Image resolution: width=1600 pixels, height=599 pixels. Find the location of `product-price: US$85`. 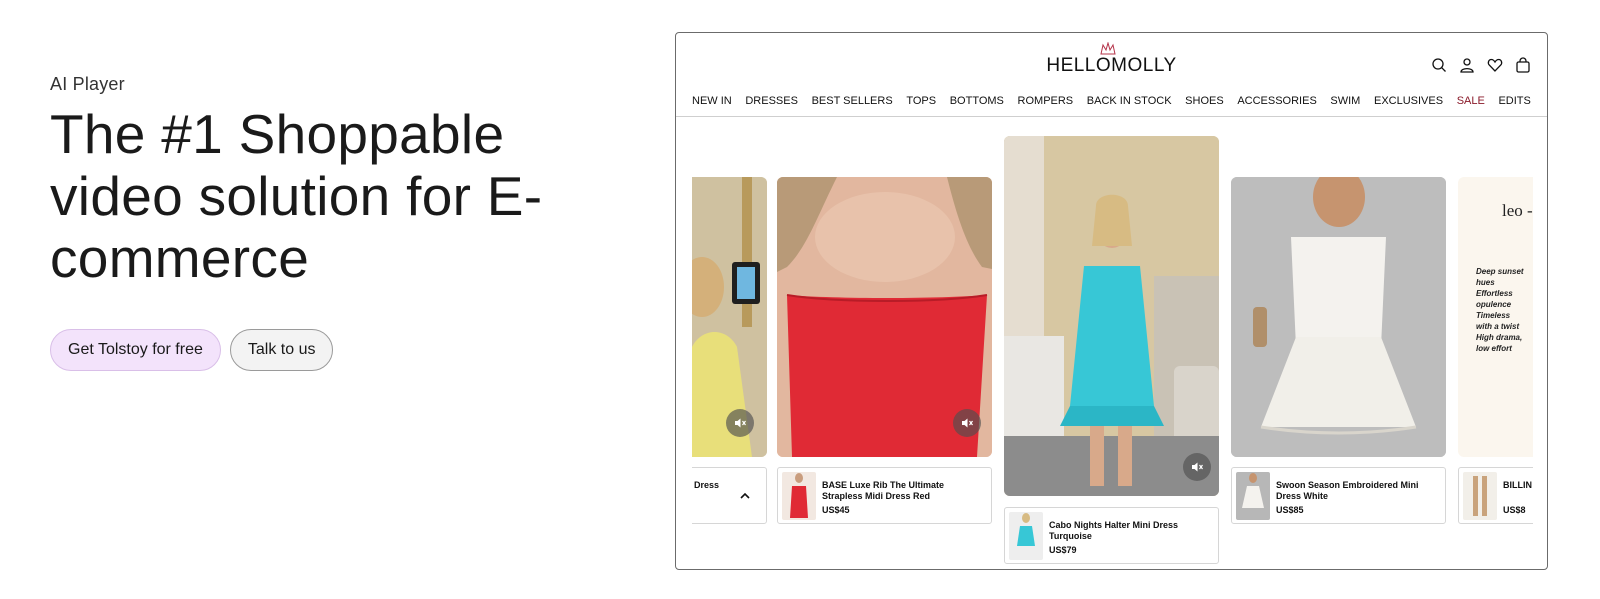

product-price: US$85 is located at coordinates (1290, 510).